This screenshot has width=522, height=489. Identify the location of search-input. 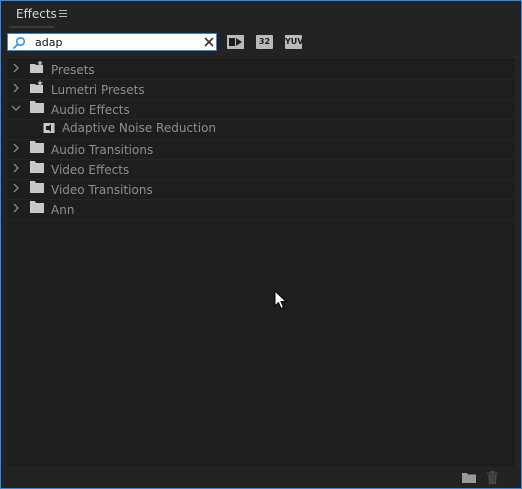
(117, 42).